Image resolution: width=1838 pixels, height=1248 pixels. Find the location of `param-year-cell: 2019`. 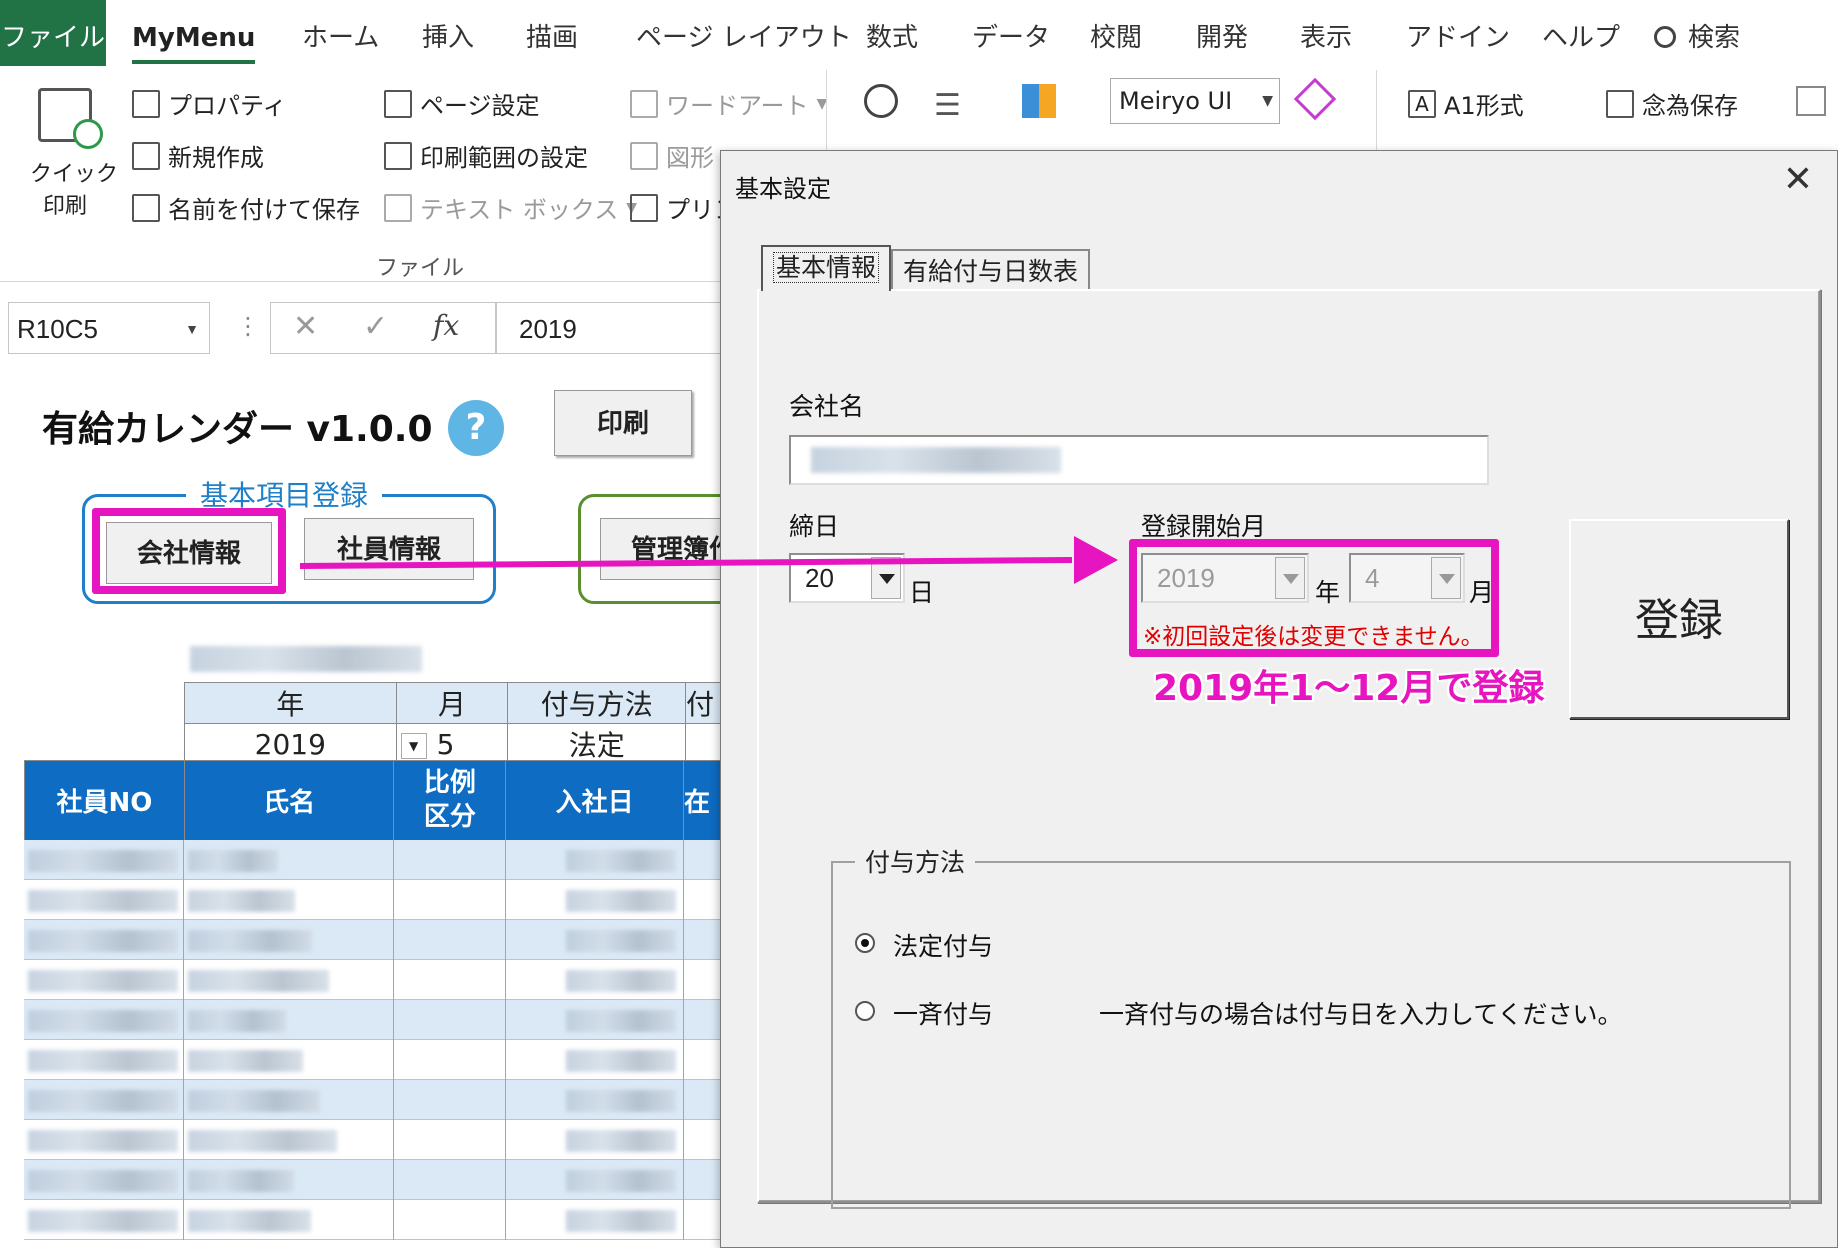

param-year-cell: 2019 is located at coordinates (290, 744).